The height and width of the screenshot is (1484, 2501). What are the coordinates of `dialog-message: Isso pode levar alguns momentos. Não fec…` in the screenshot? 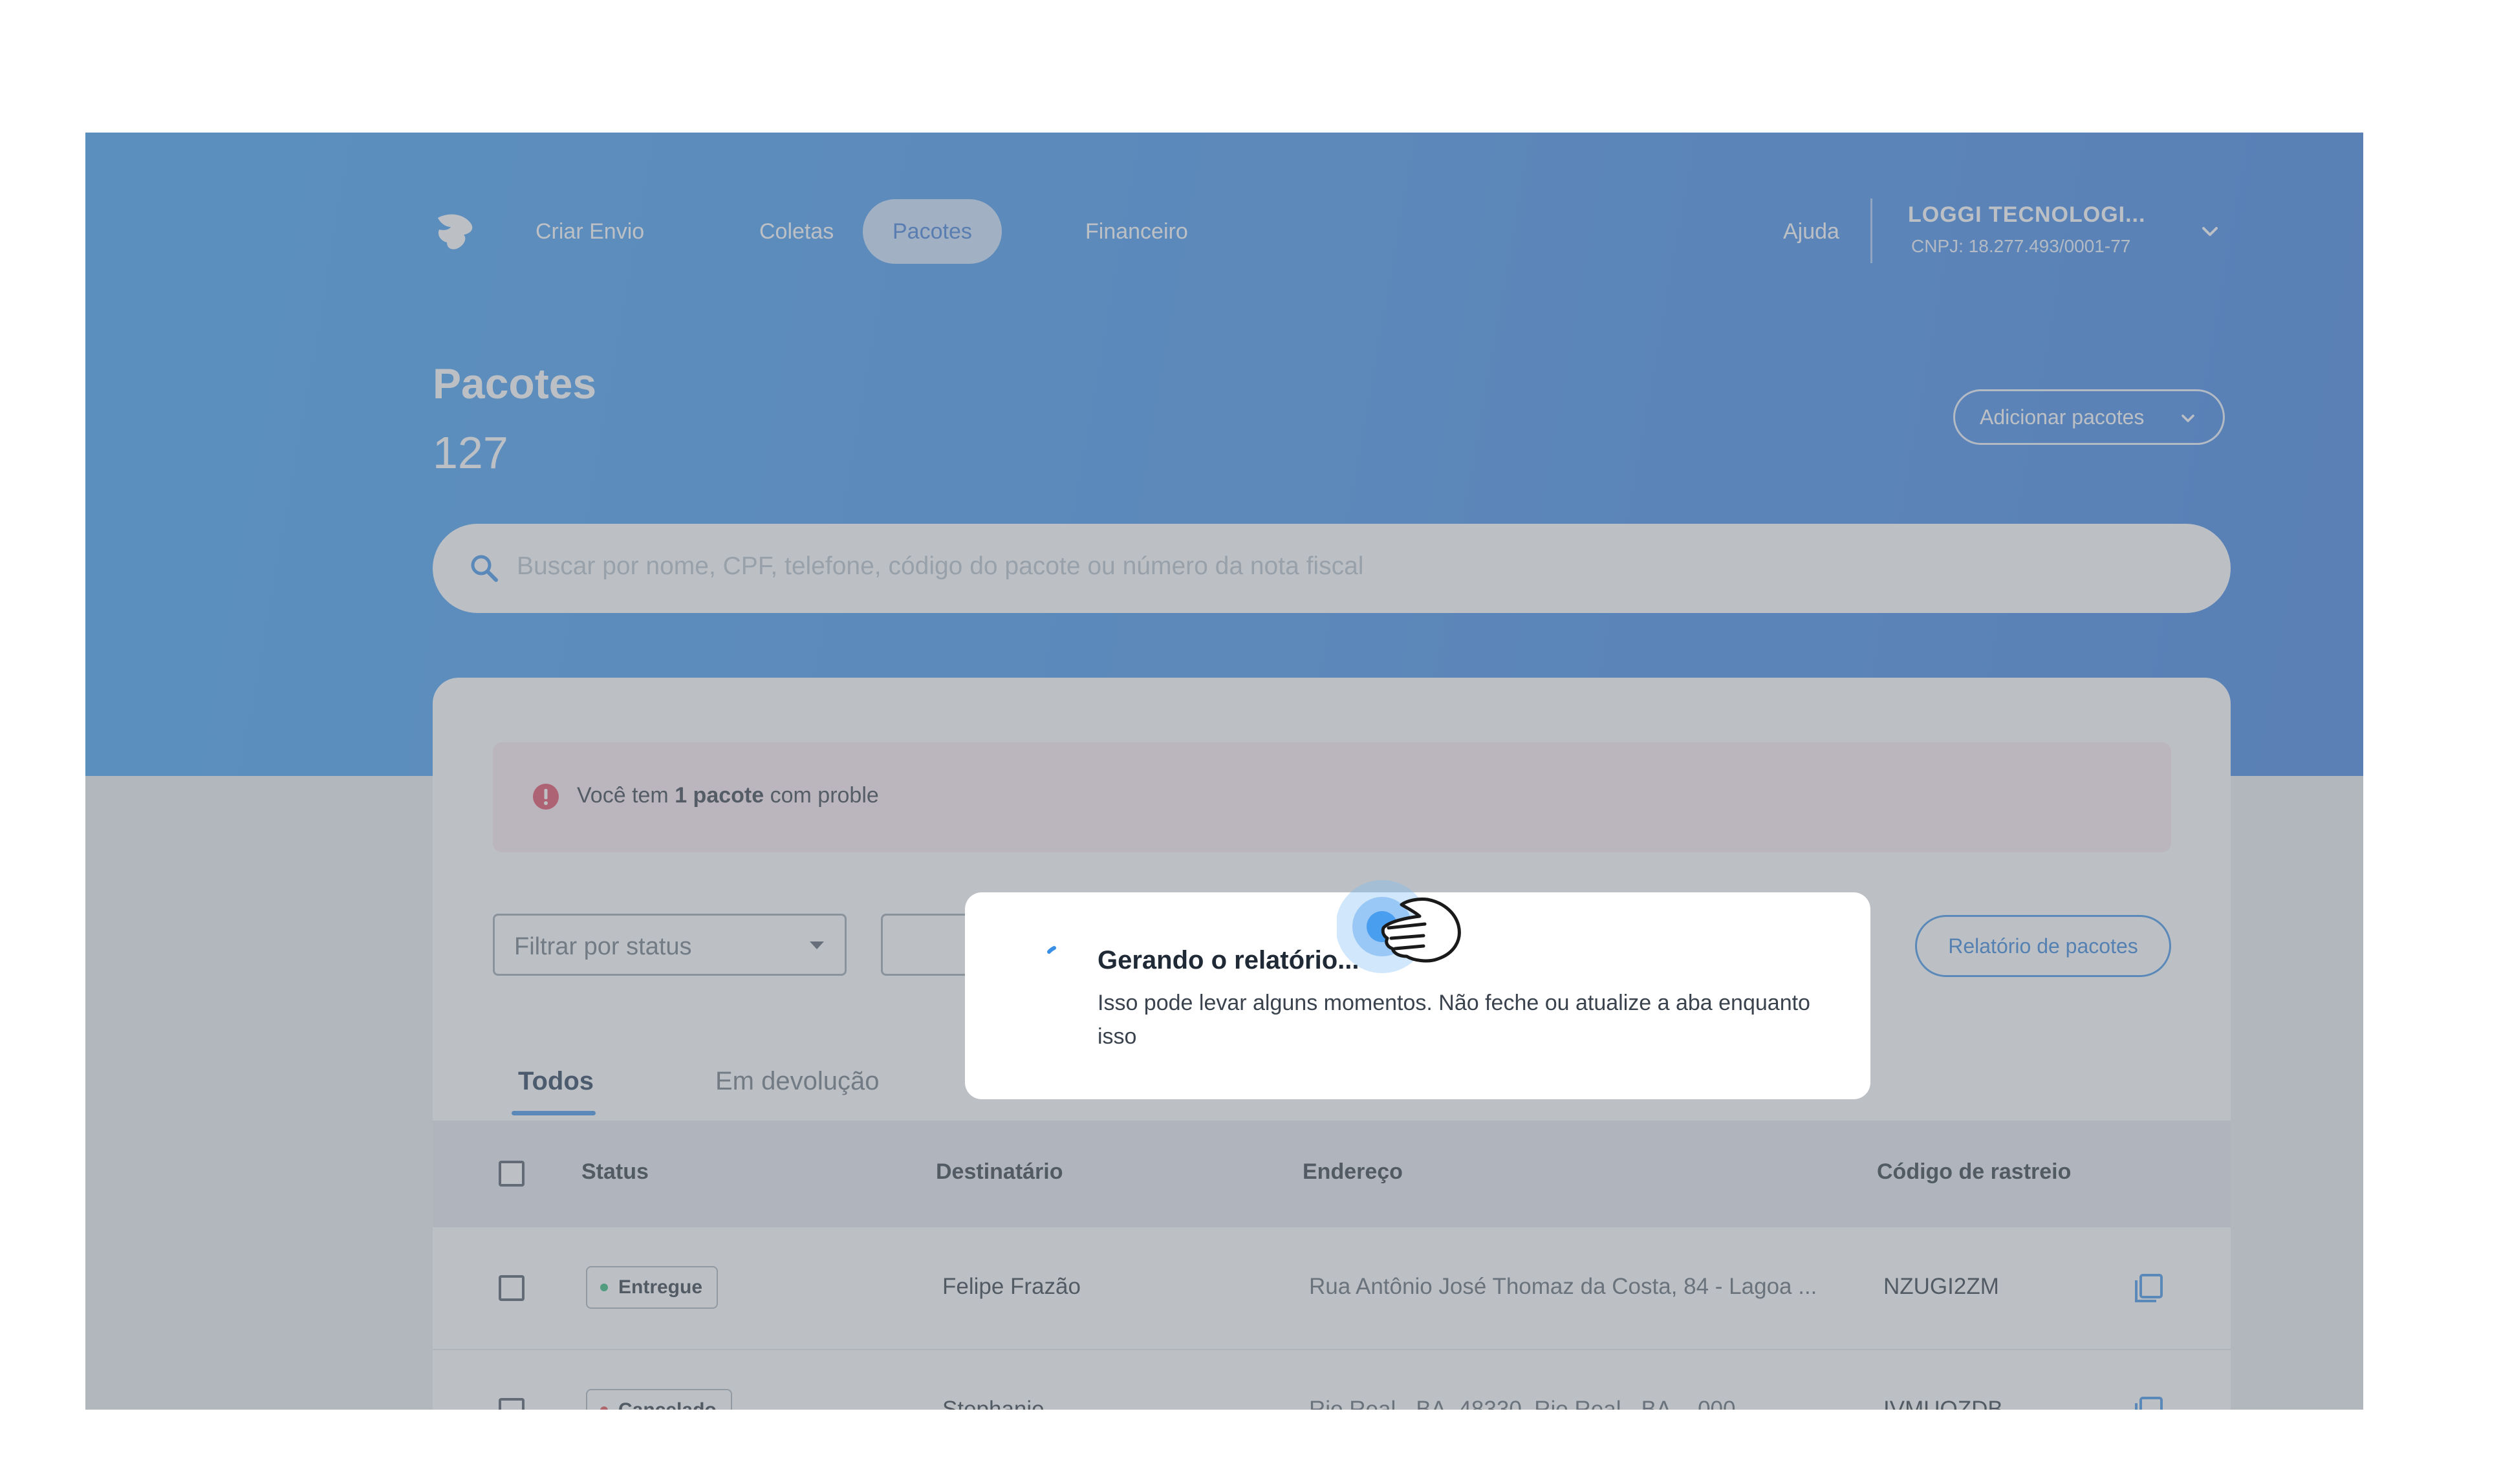 It's located at (1454, 1020).